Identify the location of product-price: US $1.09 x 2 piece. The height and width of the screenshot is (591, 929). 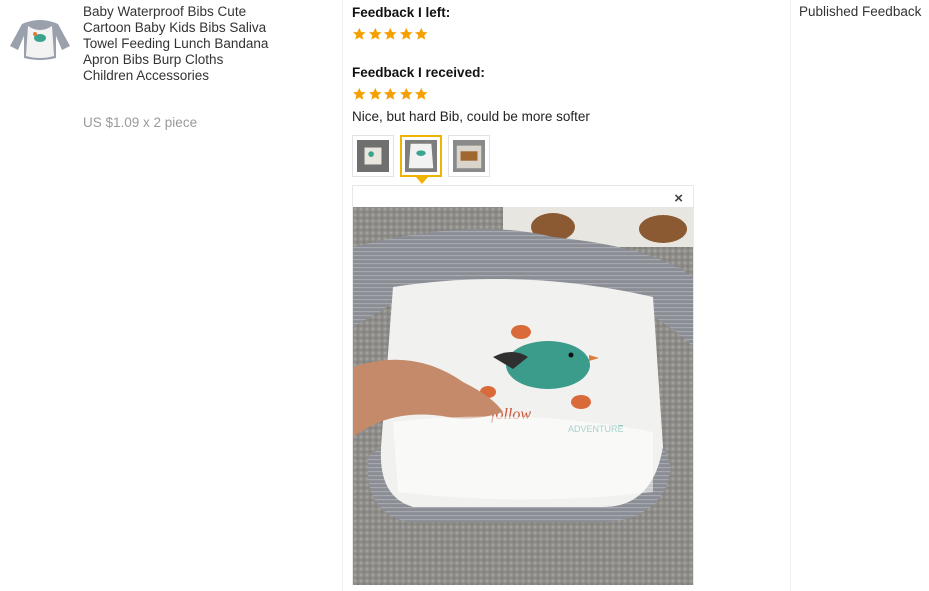
(140, 122).